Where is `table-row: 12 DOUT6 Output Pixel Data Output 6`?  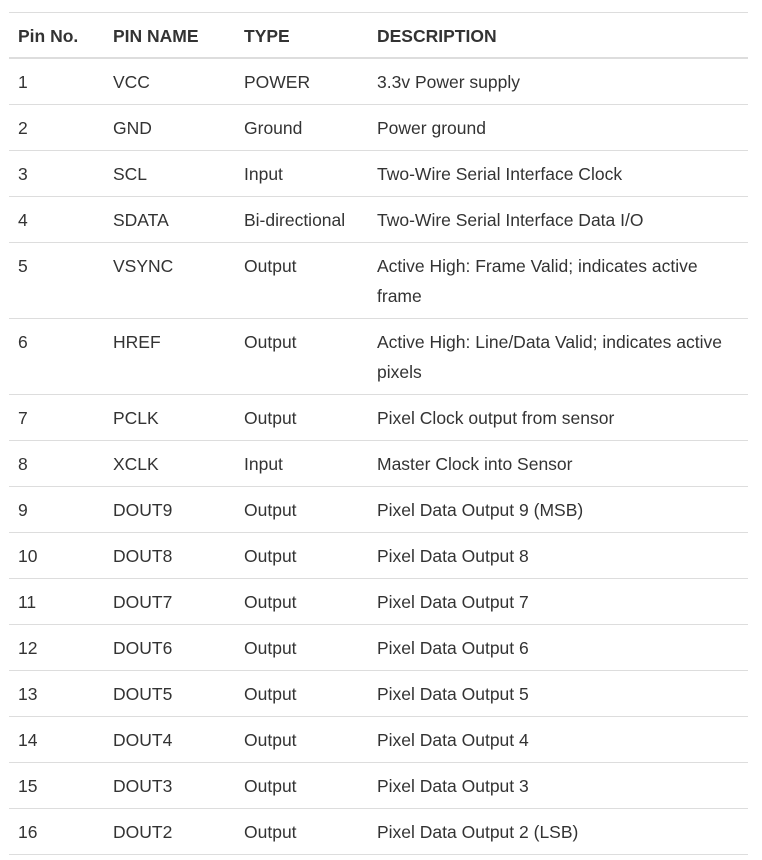
table-row: 12 DOUT6 Output Pixel Data Output 6 is located at coordinates (378, 646).